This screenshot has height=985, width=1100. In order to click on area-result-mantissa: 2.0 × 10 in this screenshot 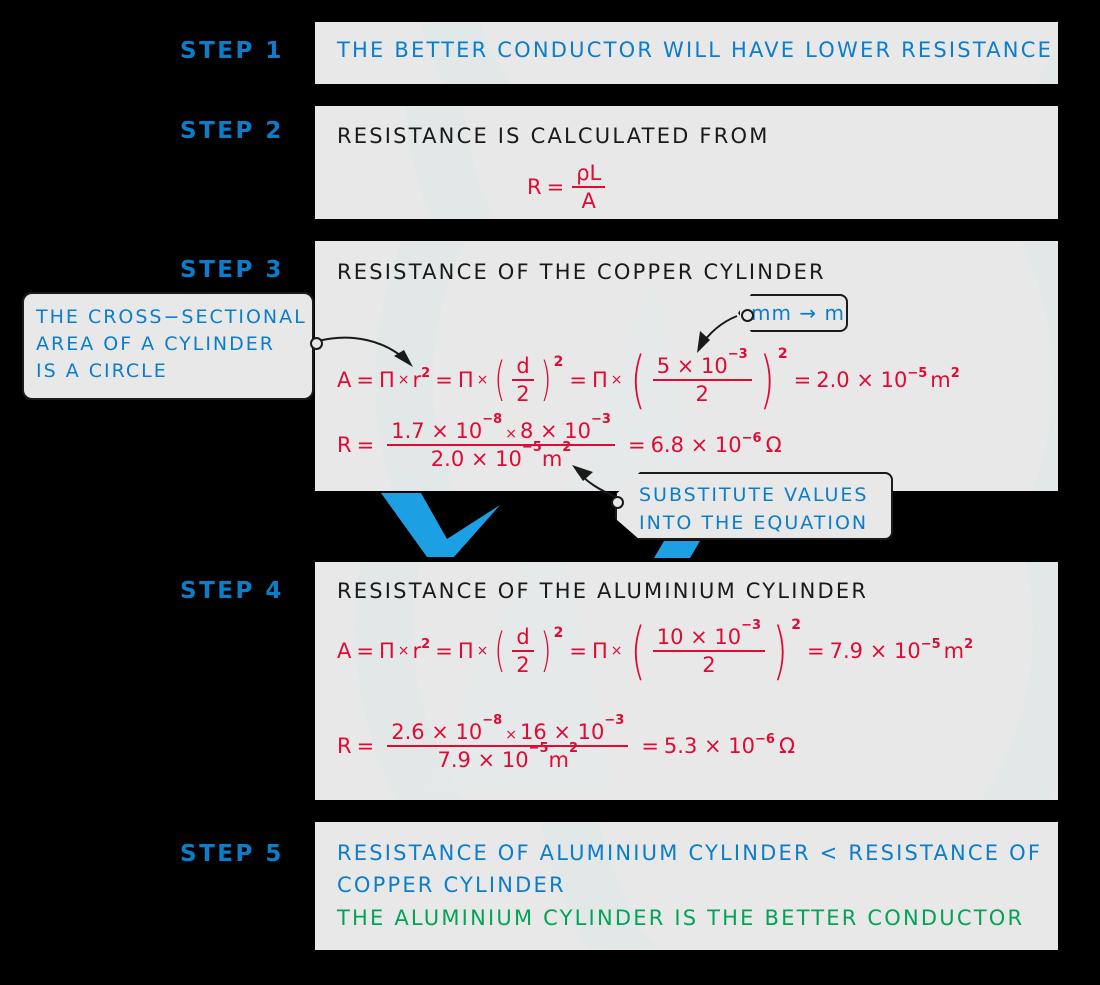, I will do `click(862, 379)`.